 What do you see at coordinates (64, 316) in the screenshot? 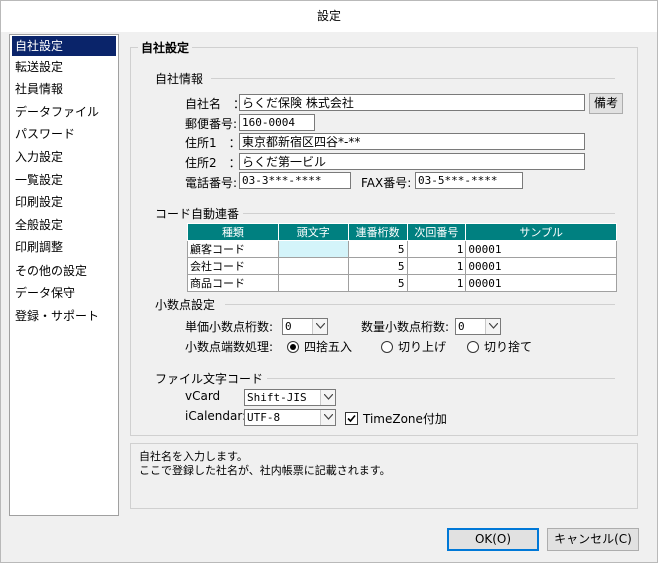
I see `sidebar-item-registration: 登録・サポート` at bounding box center [64, 316].